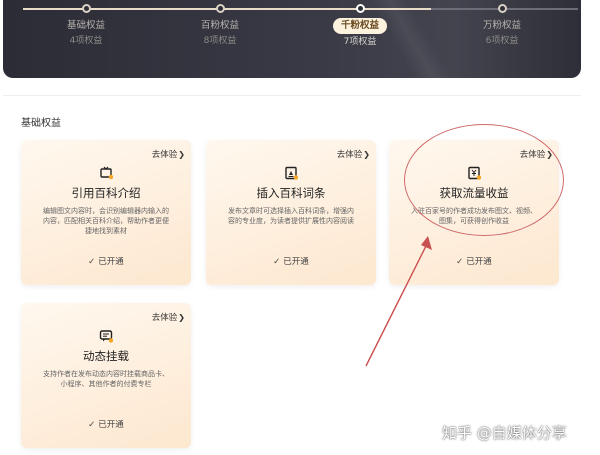 The height and width of the screenshot is (455, 600). What do you see at coordinates (360, 42) in the screenshot?
I see `tier-count: 7项权益` at bounding box center [360, 42].